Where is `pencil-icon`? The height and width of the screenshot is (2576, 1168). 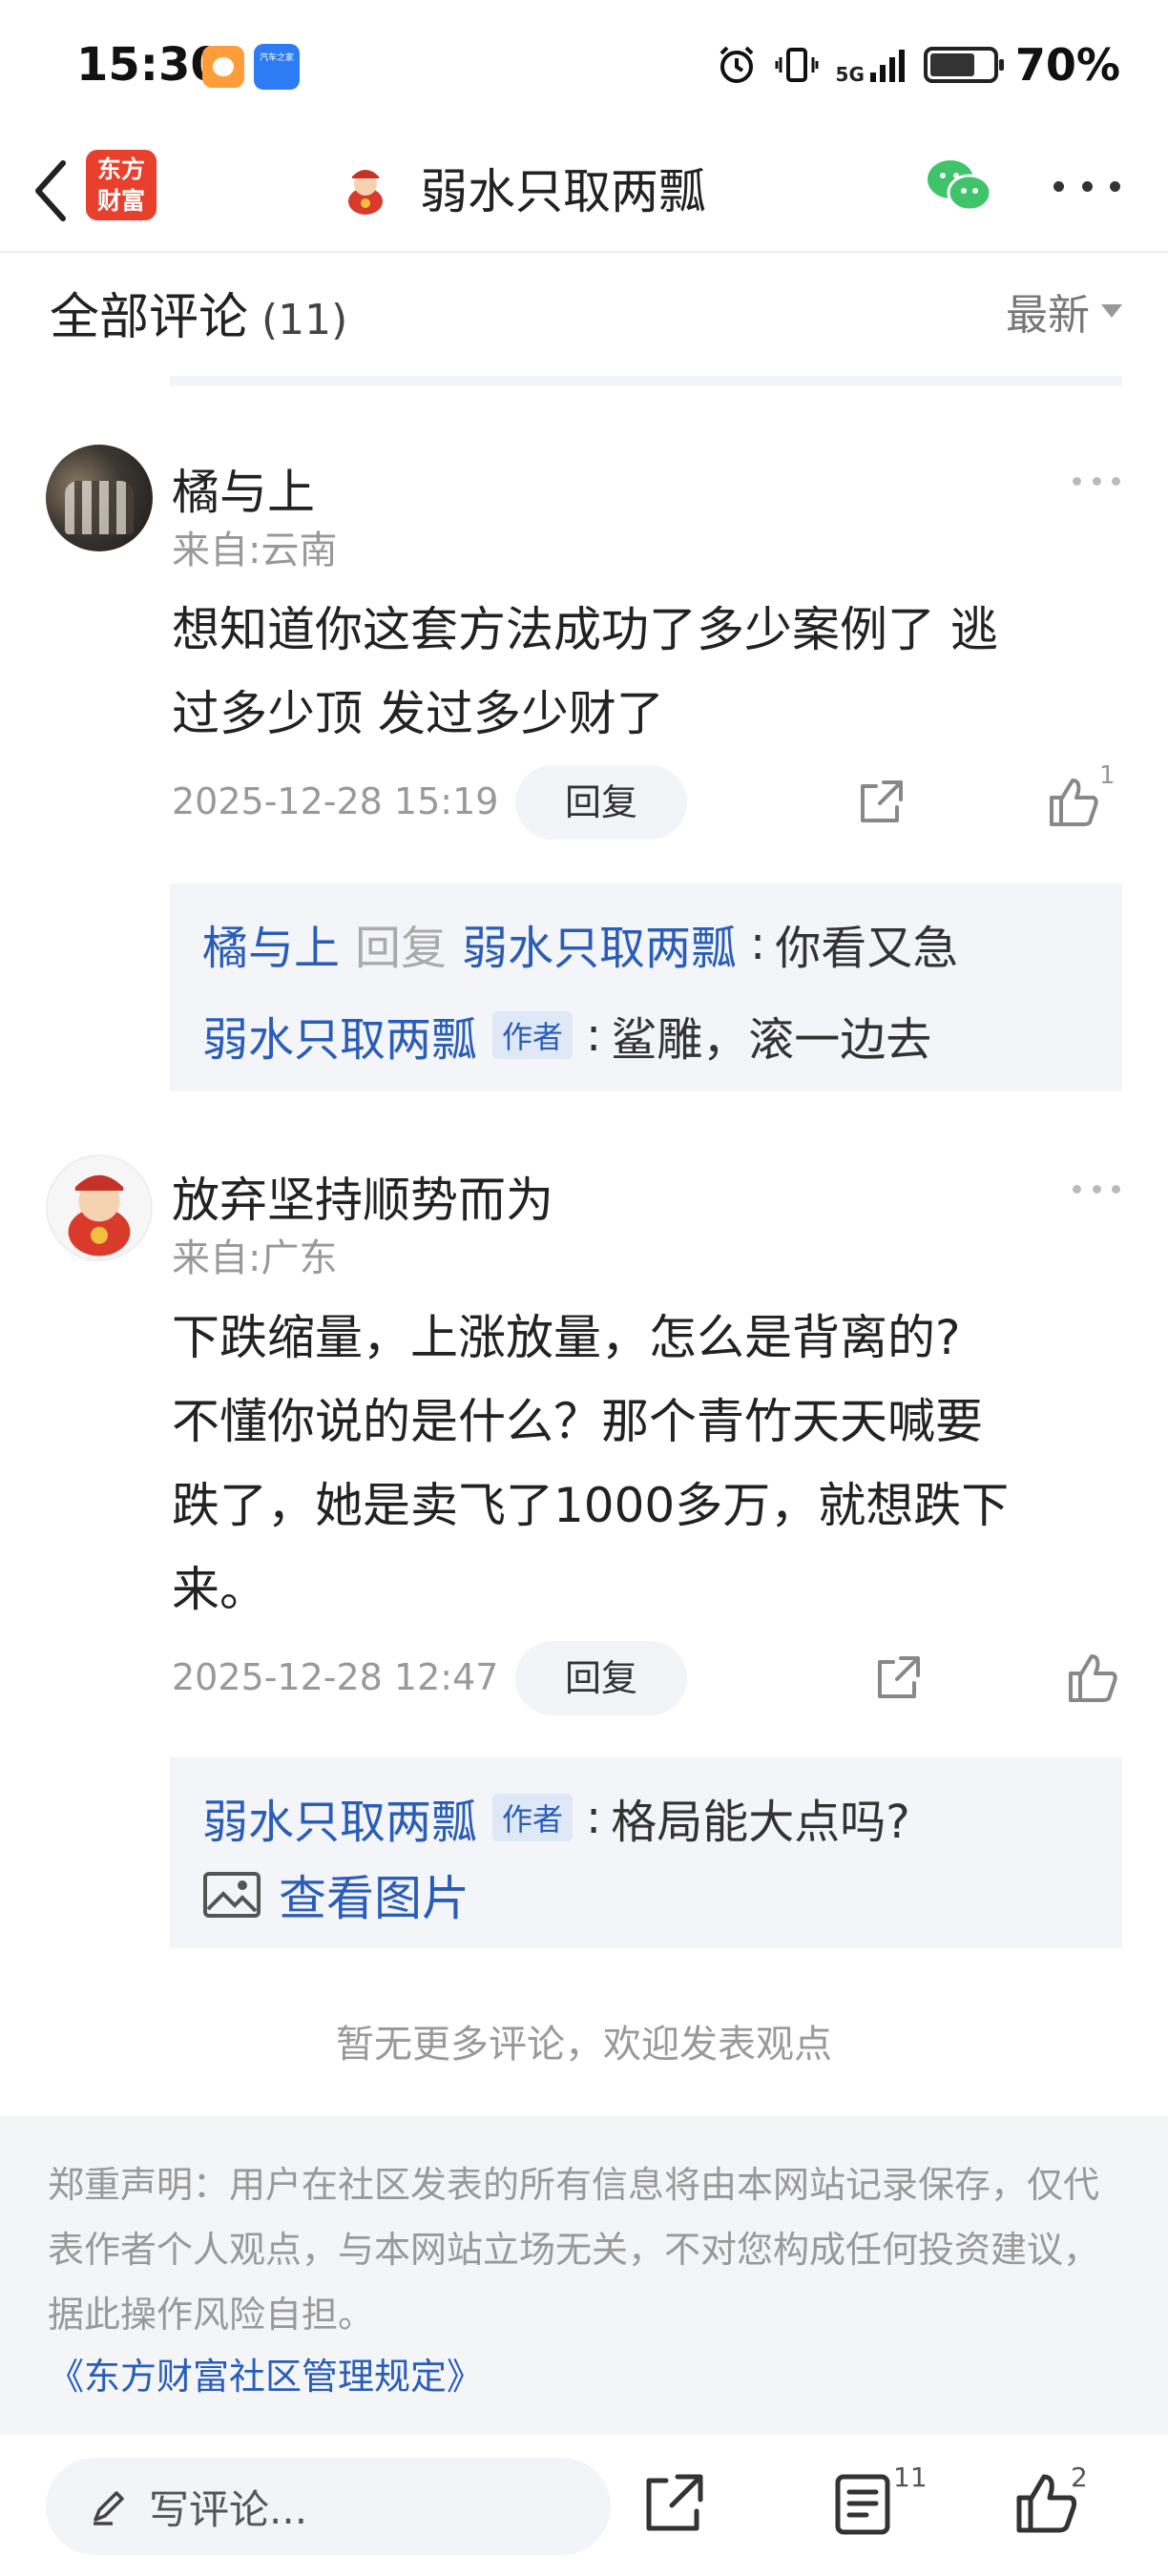 pencil-icon is located at coordinates (109, 2508).